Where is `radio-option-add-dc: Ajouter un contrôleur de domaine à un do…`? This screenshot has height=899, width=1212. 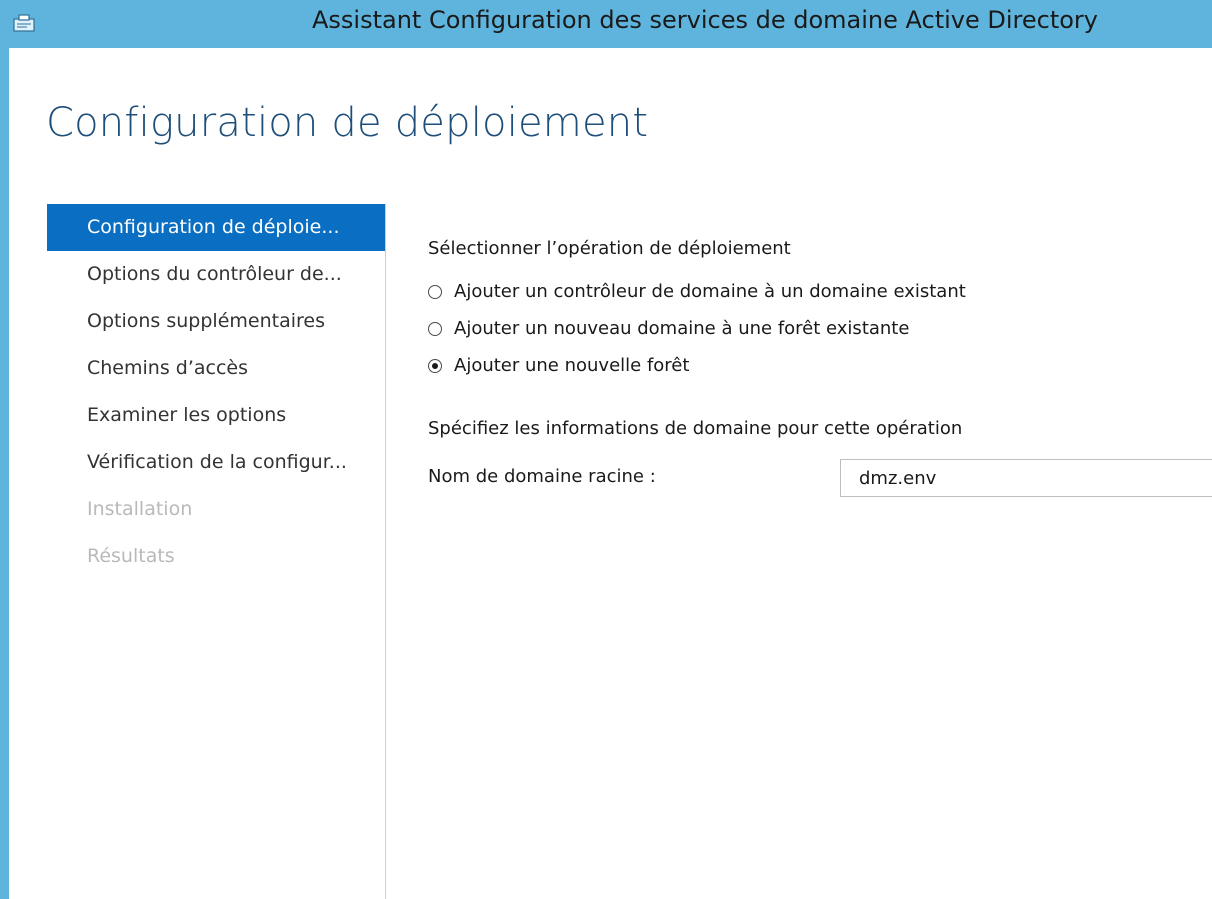
radio-option-add-dc: Ajouter un contrôleur de domaine à un do… is located at coordinates (820, 291).